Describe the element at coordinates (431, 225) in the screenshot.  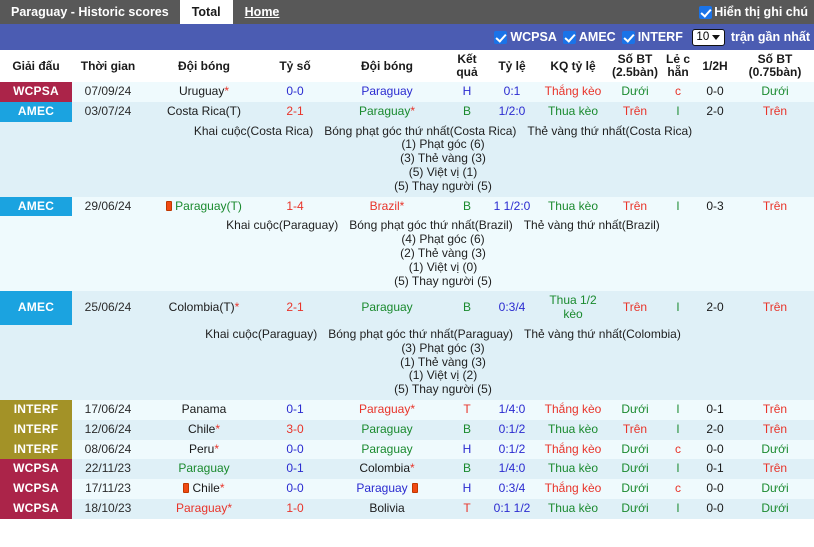
I see `note-head-item: Bóng phạt góc thứ nhất(Brazil)` at that location.